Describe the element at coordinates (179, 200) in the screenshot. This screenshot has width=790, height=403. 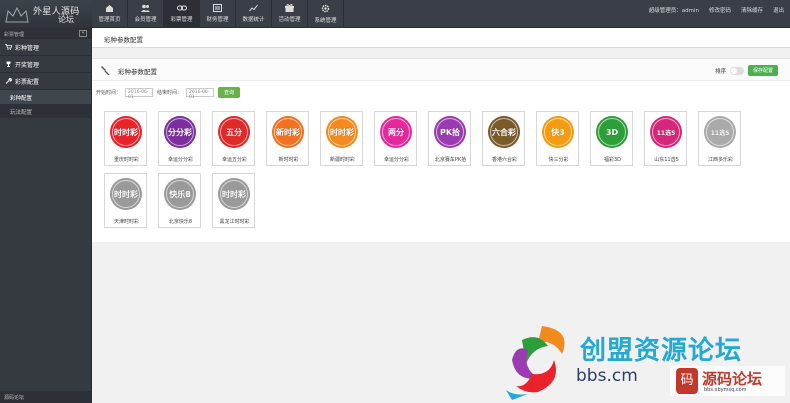
I see `lottery-tile: 快乐8 北京快乐8` at that location.